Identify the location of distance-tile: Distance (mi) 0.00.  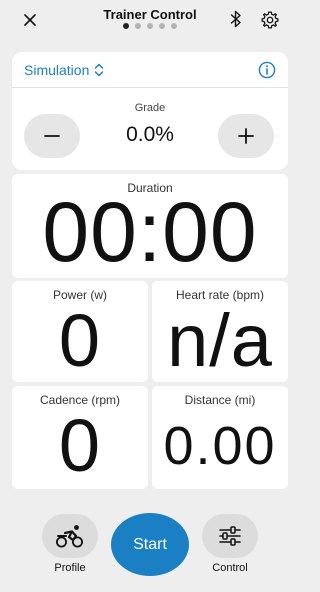
(220, 437).